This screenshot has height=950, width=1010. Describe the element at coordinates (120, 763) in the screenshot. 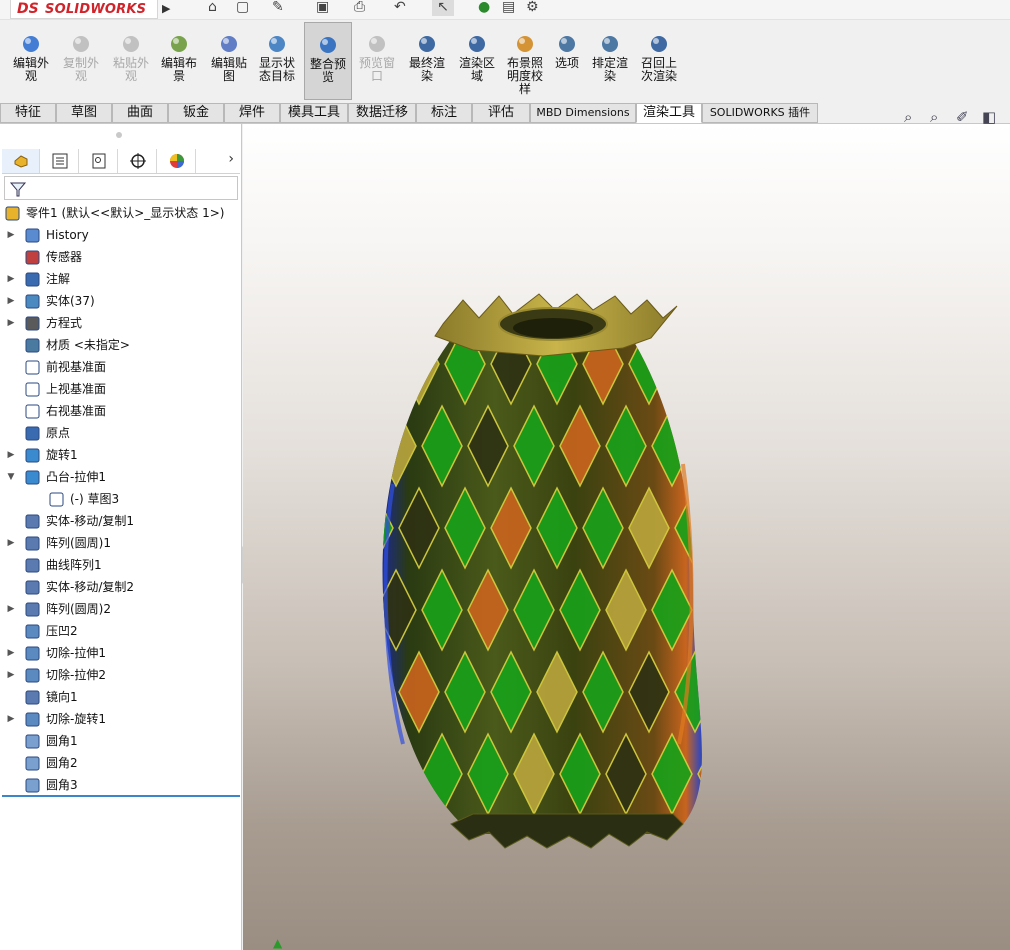

I see `tree-item: 圆角2` at that location.